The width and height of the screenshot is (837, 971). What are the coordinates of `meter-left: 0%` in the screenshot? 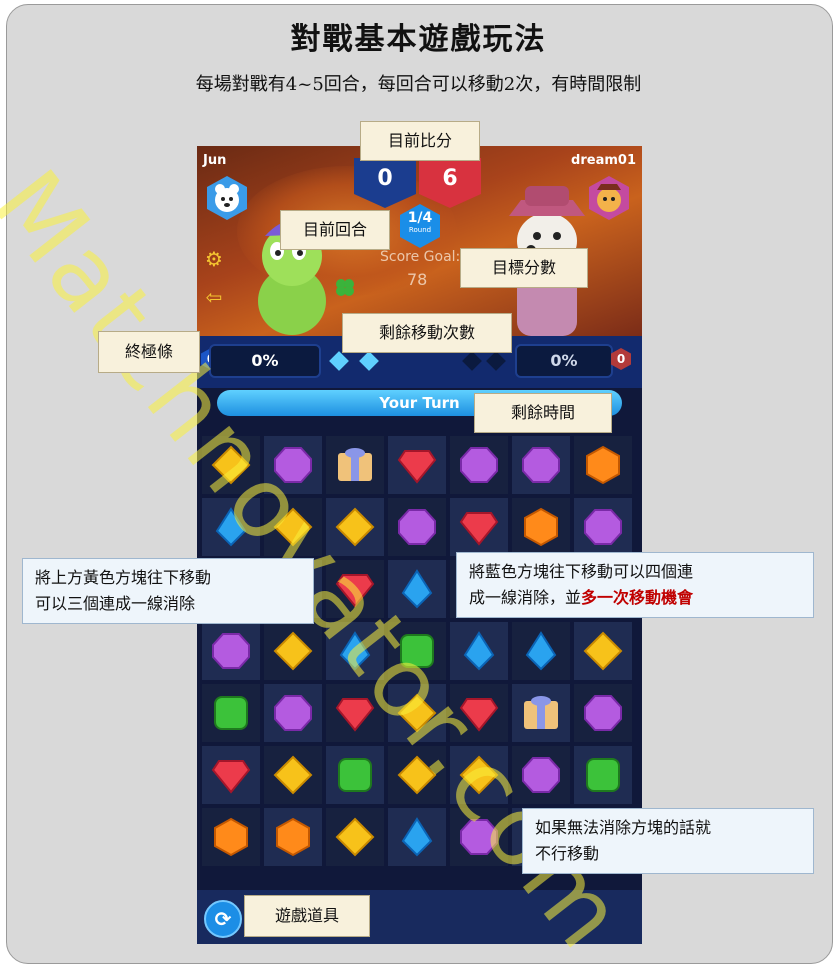 It's located at (265, 361).